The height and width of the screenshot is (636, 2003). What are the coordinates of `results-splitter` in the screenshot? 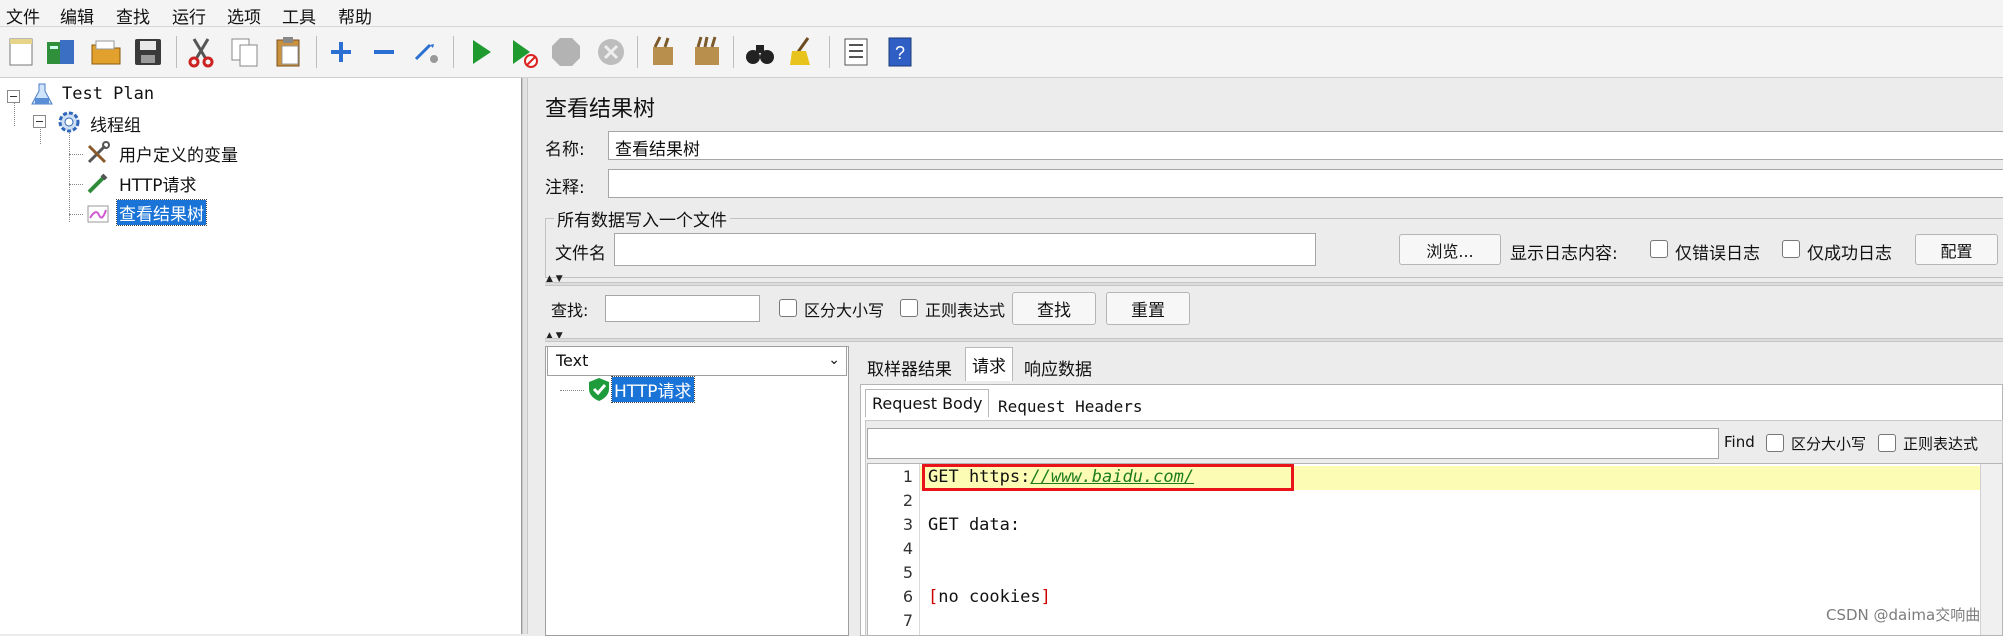 It's located at (1274, 340).